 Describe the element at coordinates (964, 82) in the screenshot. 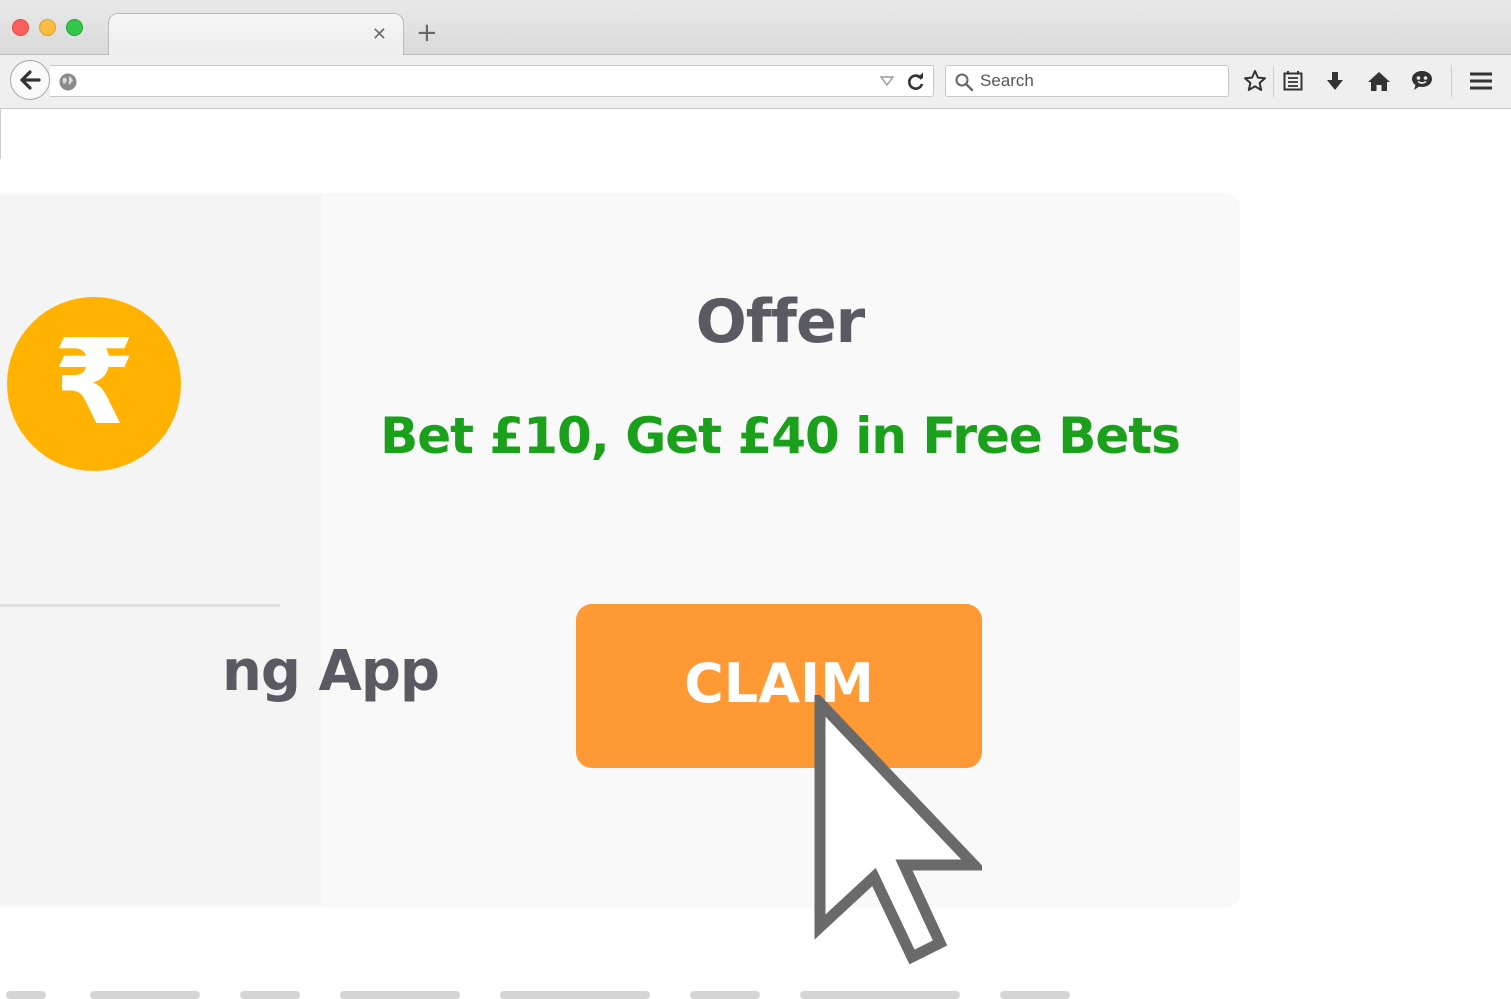

I see `search-icon` at that location.